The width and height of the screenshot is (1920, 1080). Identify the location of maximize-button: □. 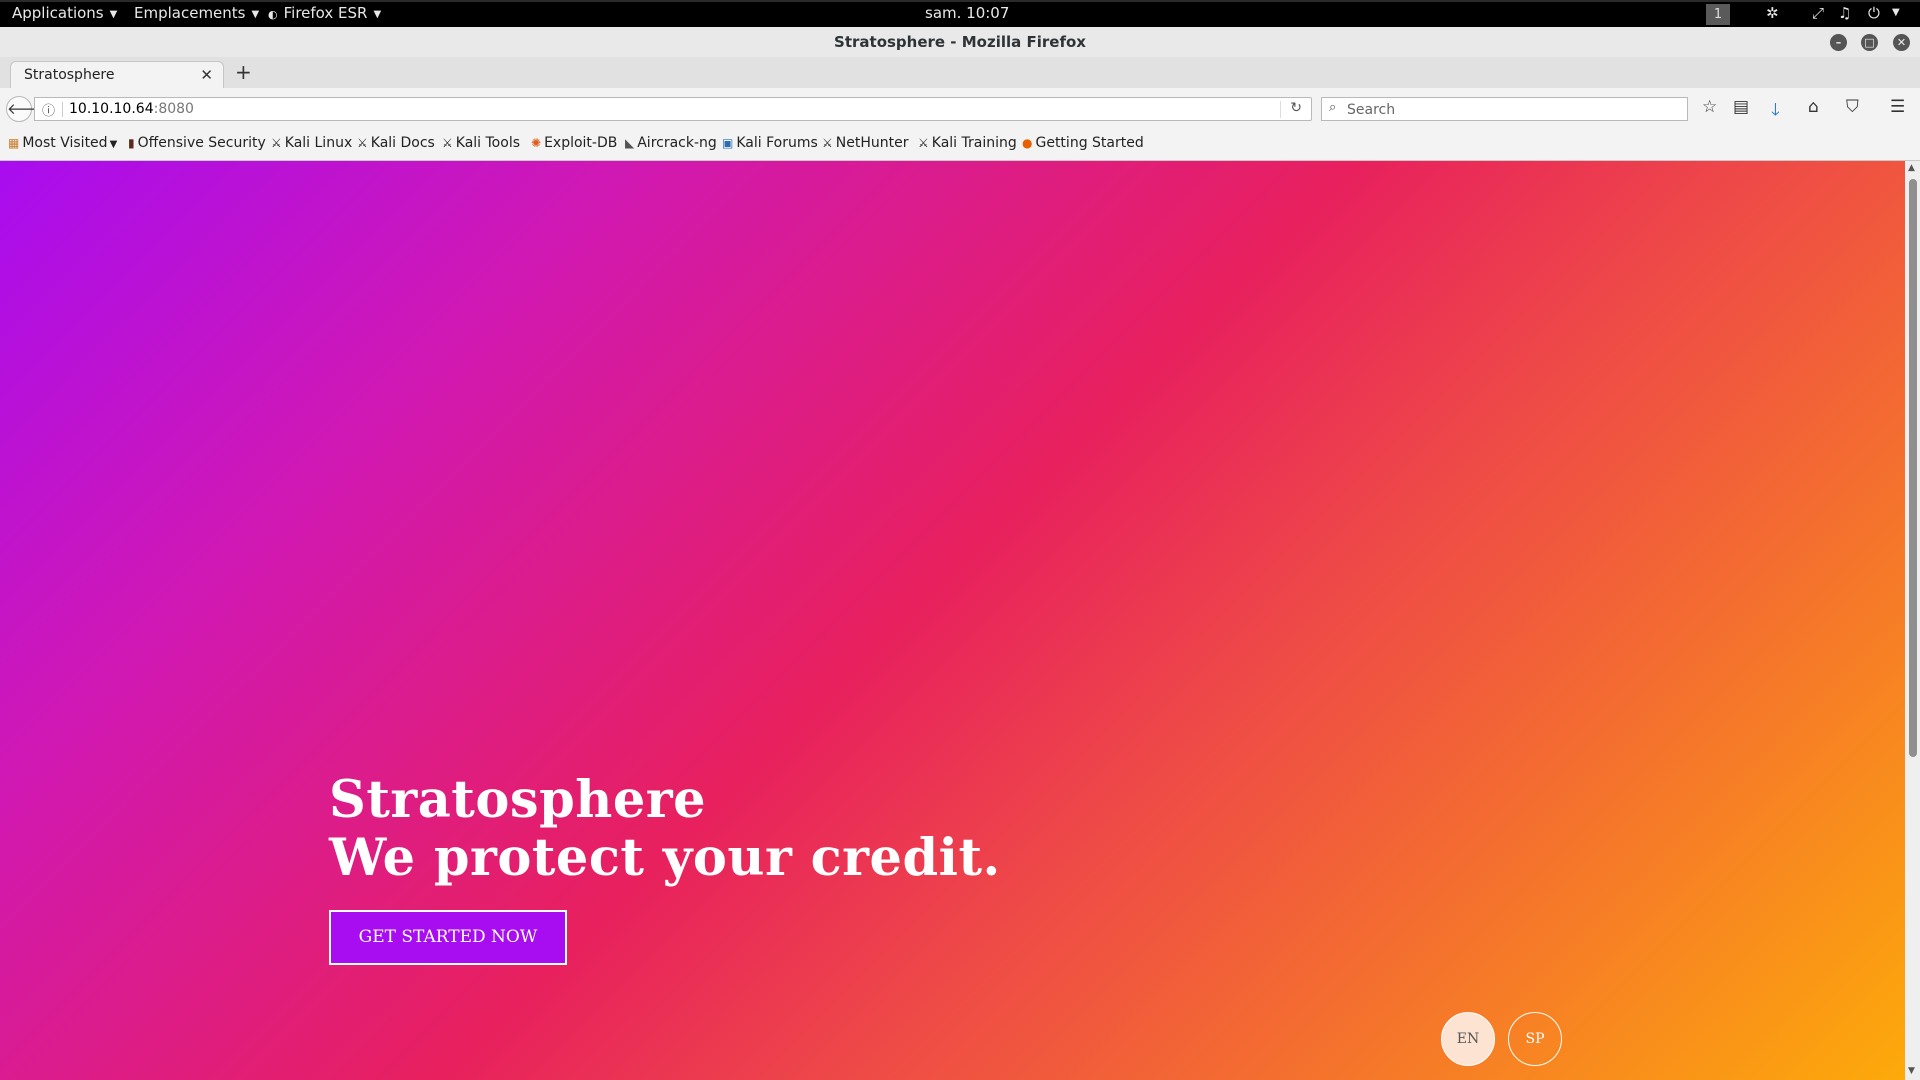
(1869, 42).